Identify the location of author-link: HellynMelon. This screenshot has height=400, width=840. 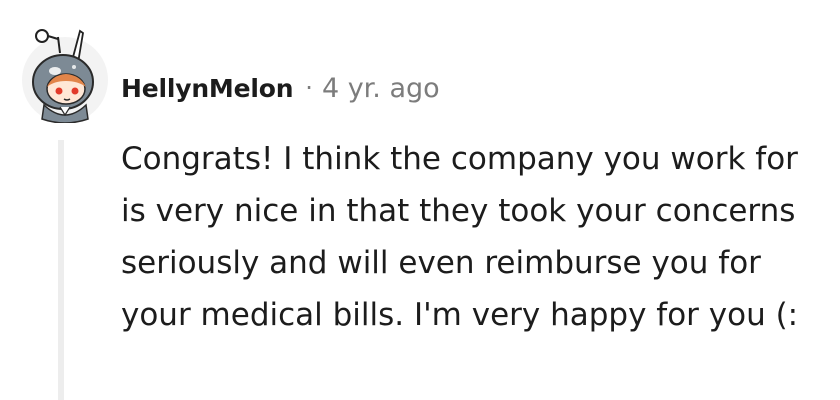
(207, 88).